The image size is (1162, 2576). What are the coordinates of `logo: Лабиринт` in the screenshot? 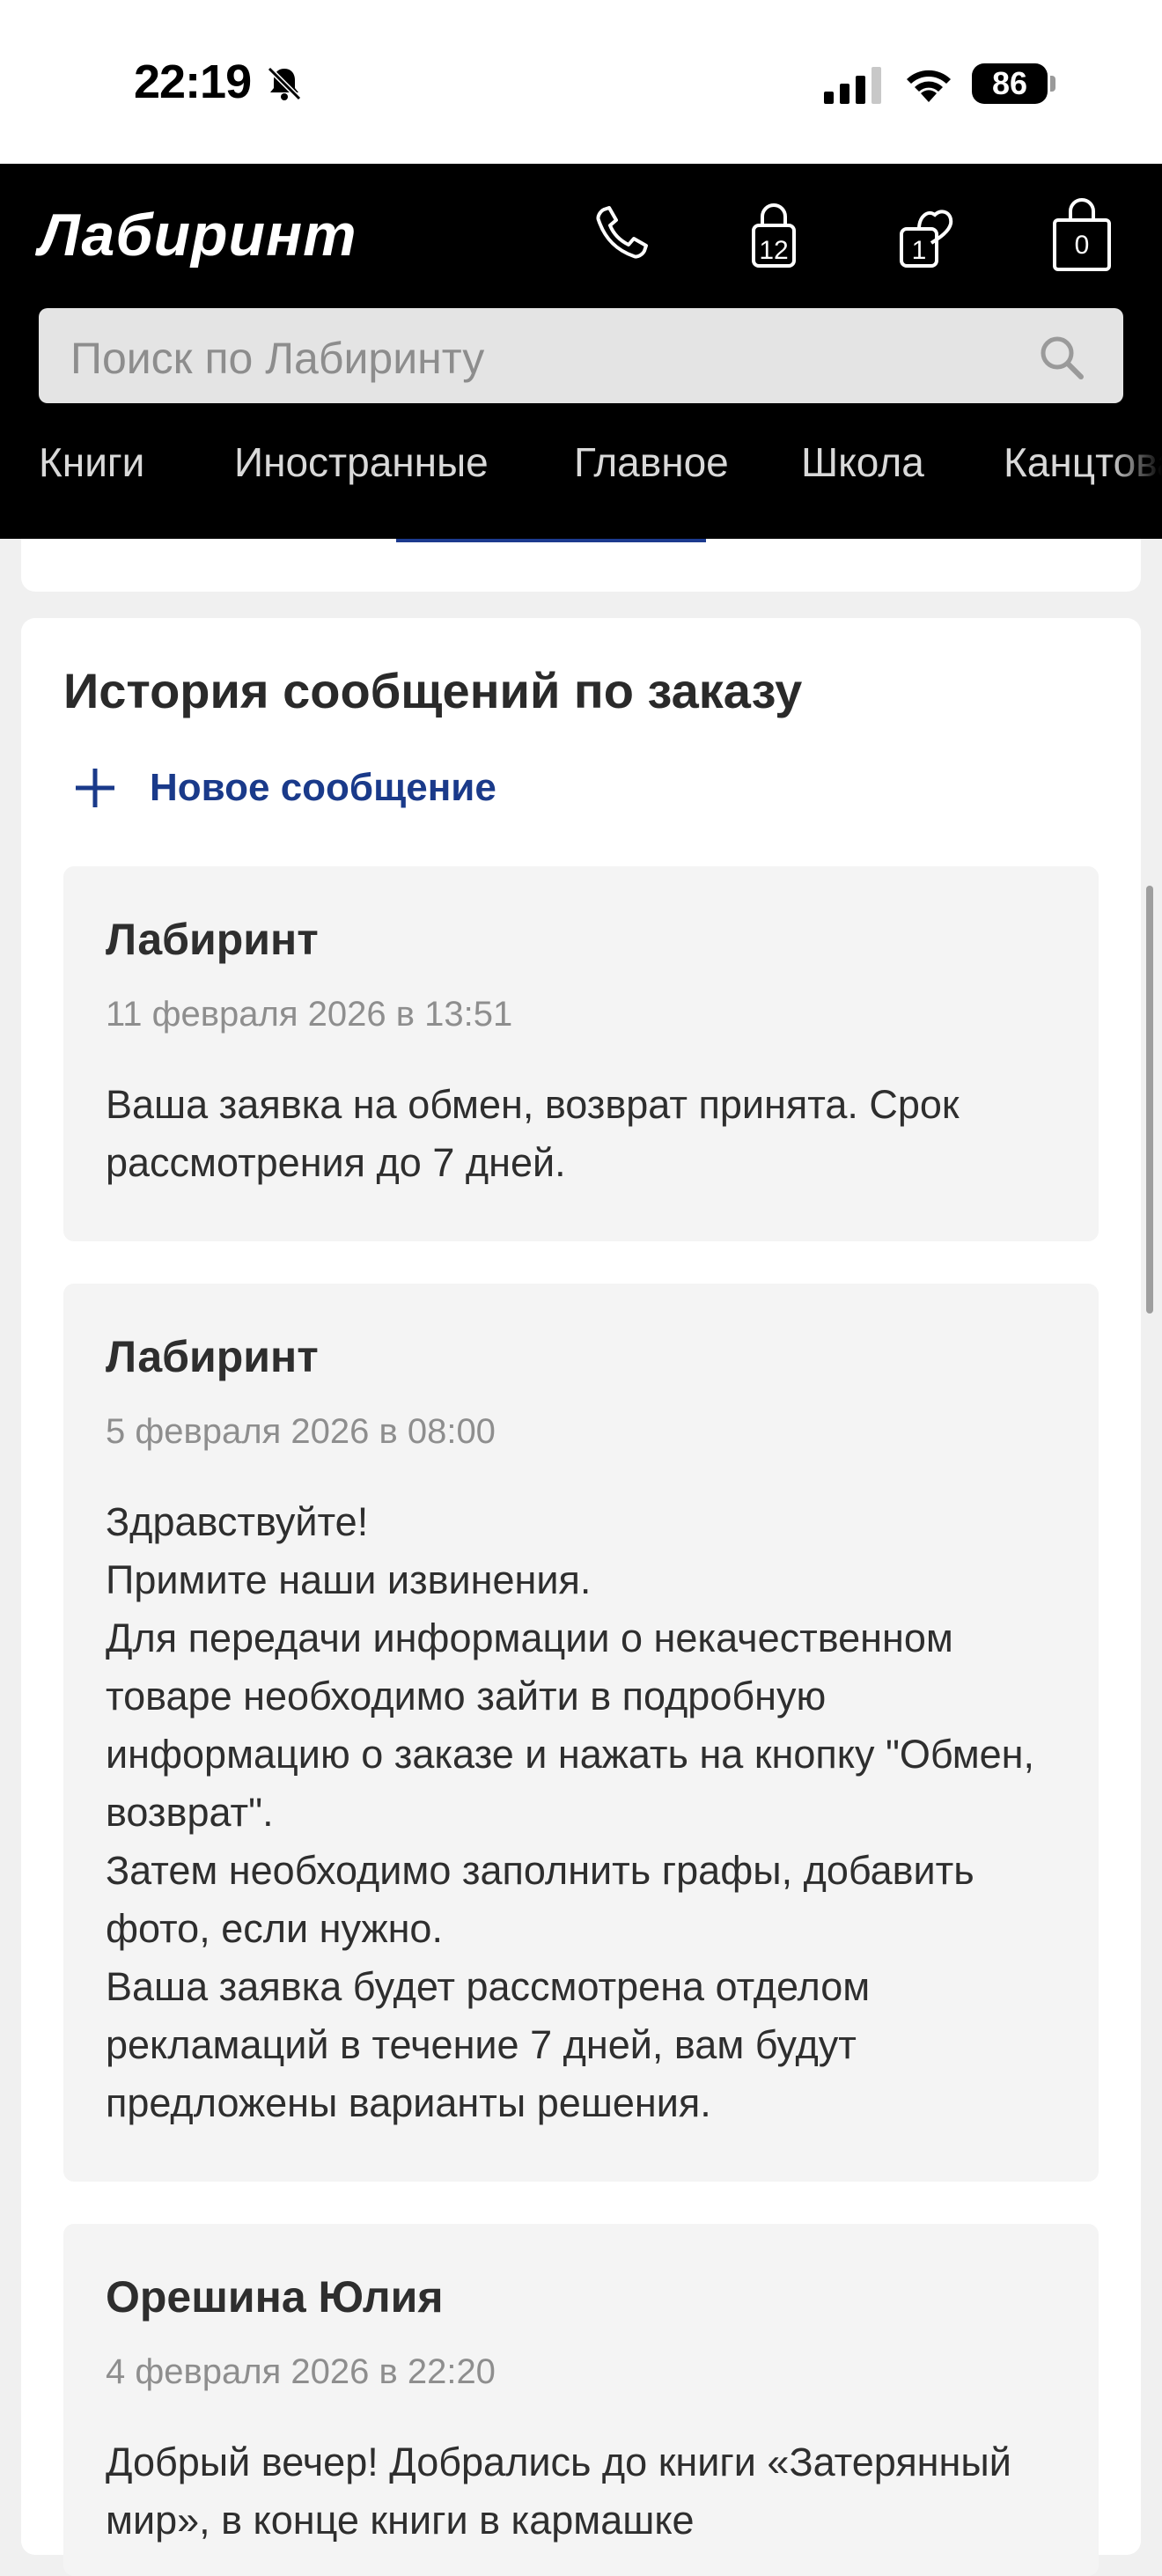 It's located at (198, 235).